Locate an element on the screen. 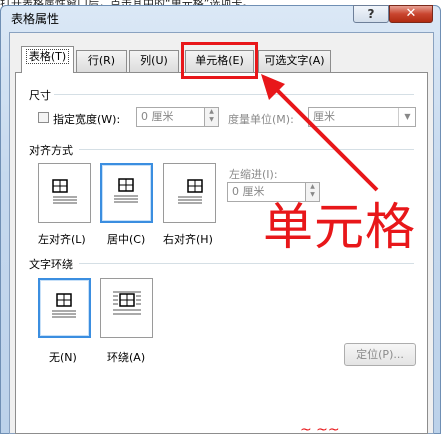  tab-alt-text: 可选文字(A) is located at coordinates (294, 61).